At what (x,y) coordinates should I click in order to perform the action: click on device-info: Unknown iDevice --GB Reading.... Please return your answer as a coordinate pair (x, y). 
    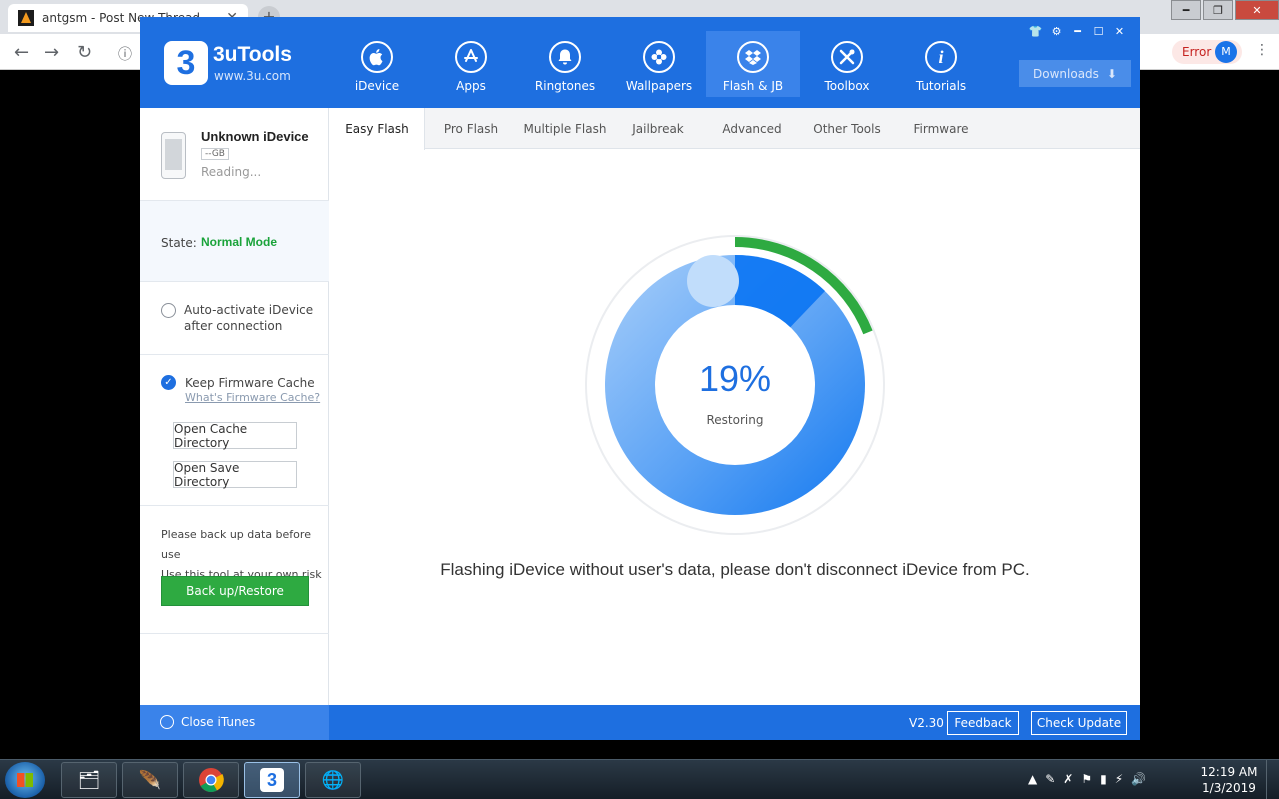
    Looking at the image, I should click on (234, 154).